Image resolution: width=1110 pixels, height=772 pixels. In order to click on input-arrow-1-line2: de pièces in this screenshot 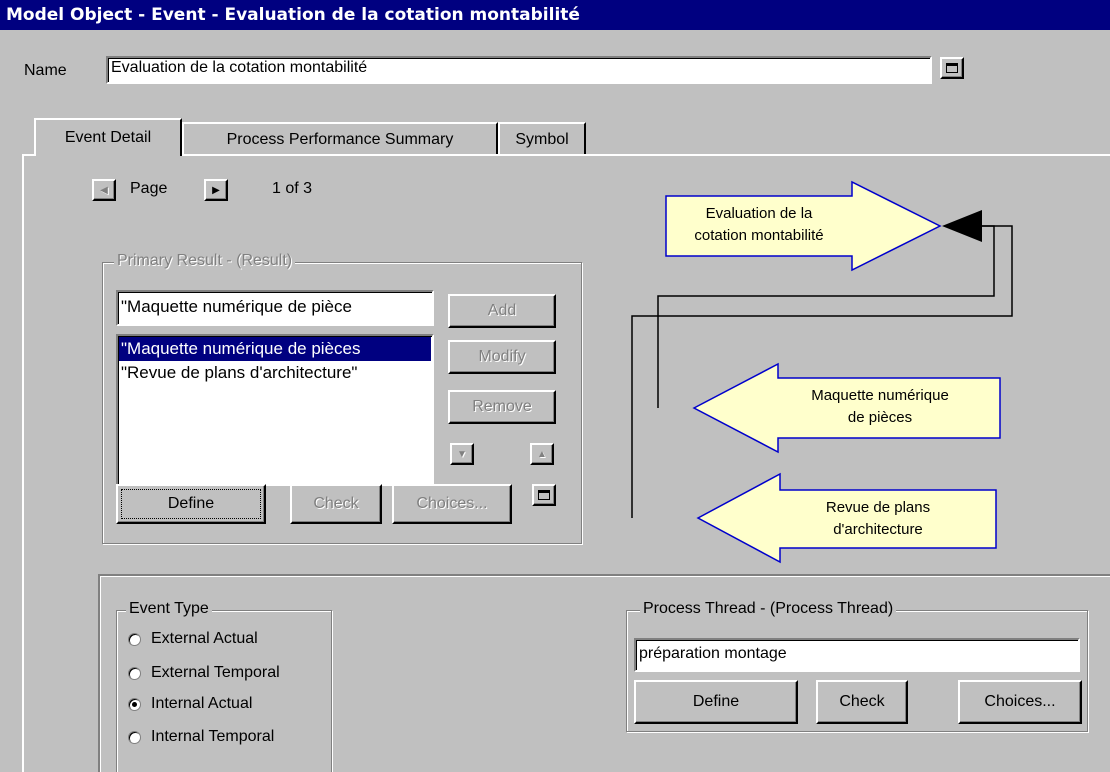, I will do `click(880, 417)`.